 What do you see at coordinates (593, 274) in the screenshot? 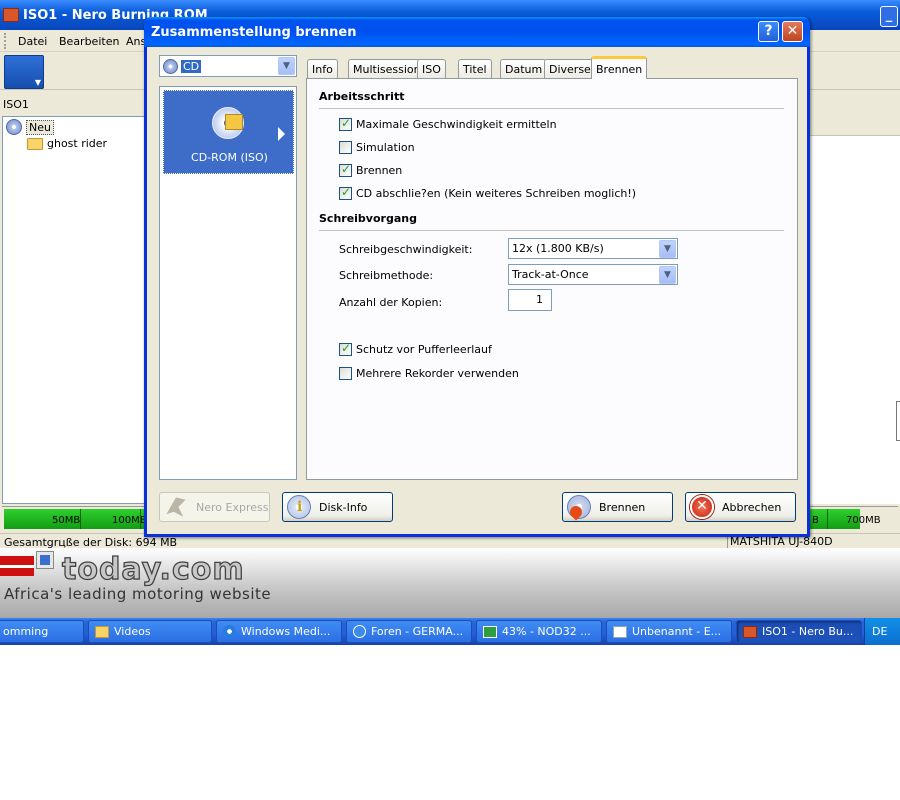
I see `write-method-select: Track-at-Once ▼` at bounding box center [593, 274].